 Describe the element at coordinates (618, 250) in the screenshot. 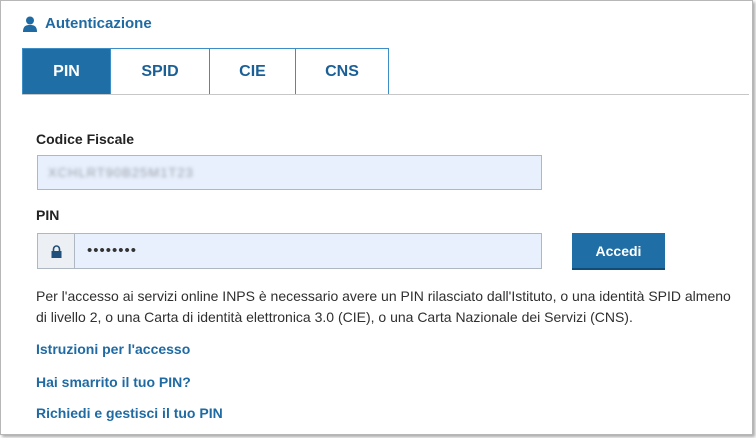

I see `accedi-button: Accedi` at that location.